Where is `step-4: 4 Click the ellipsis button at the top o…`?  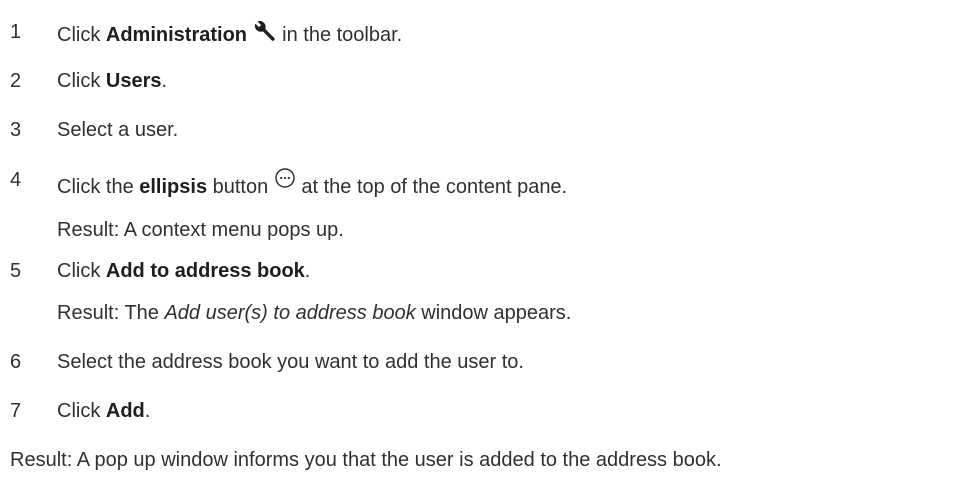 step-4: 4 Click the ellipsis button at the top o… is located at coordinates (288, 205).